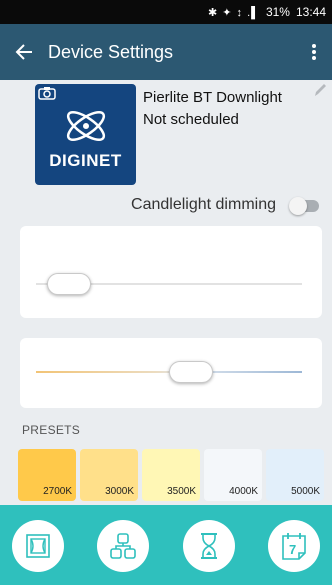 The width and height of the screenshot is (332, 585). I want to click on preset-2700k: 2700K, so click(47, 475).